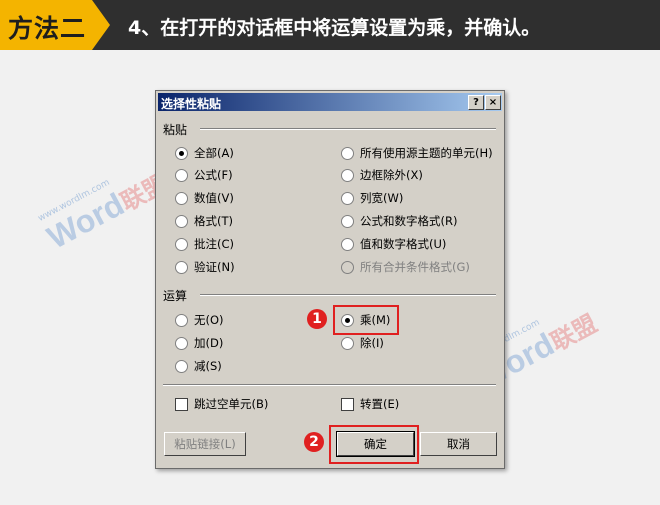 This screenshot has height=505, width=660. I want to click on checkbox-skip-blanks: 跳过空单元(B), so click(221, 404).